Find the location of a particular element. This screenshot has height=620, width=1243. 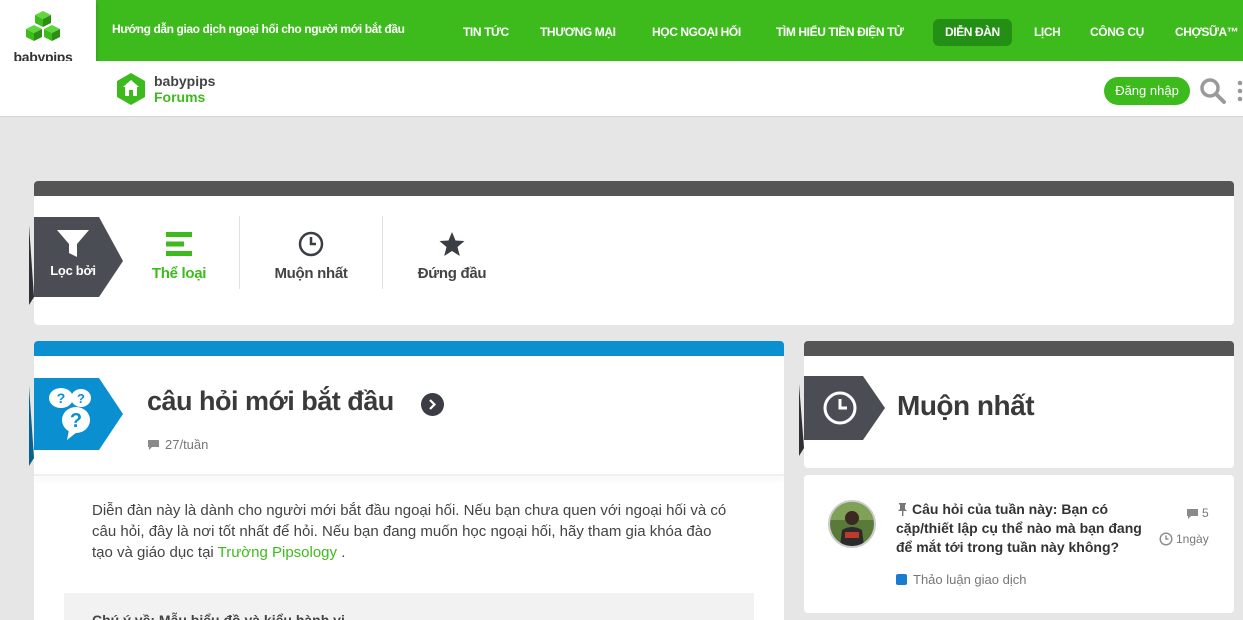

star-icon is located at coordinates (452, 244).